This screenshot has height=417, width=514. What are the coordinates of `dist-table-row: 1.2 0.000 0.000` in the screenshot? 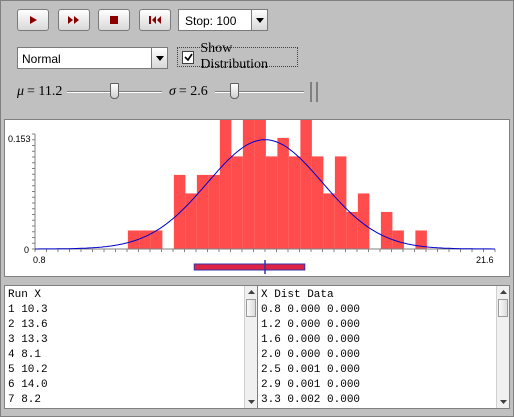 It's located at (311, 325).